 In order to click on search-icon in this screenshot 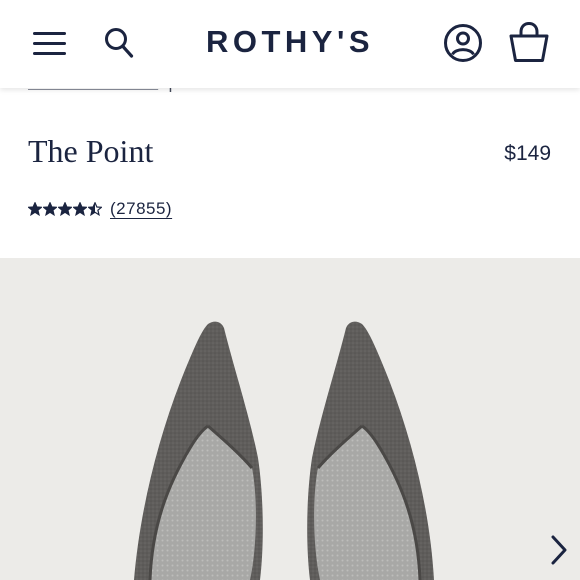, I will do `click(119, 43)`.